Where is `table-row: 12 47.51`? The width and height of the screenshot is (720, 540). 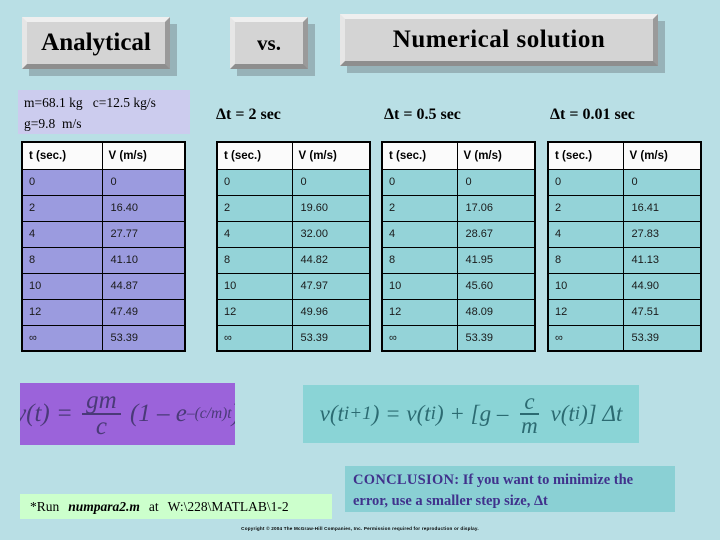 table-row: 12 47.51 is located at coordinates (624, 312).